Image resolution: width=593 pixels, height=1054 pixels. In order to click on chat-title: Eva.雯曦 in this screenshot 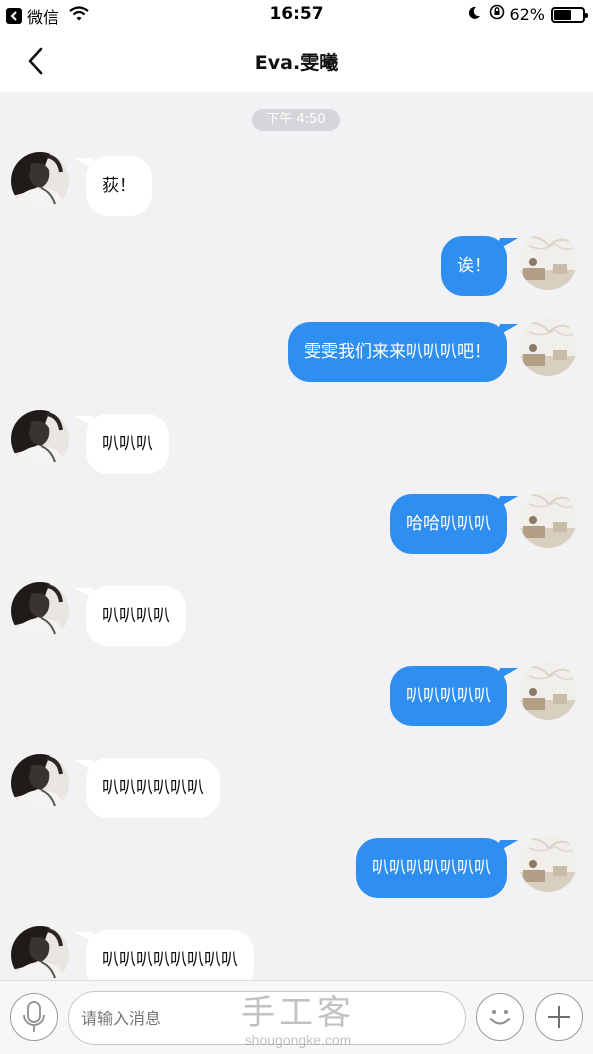, I will do `click(296, 63)`.